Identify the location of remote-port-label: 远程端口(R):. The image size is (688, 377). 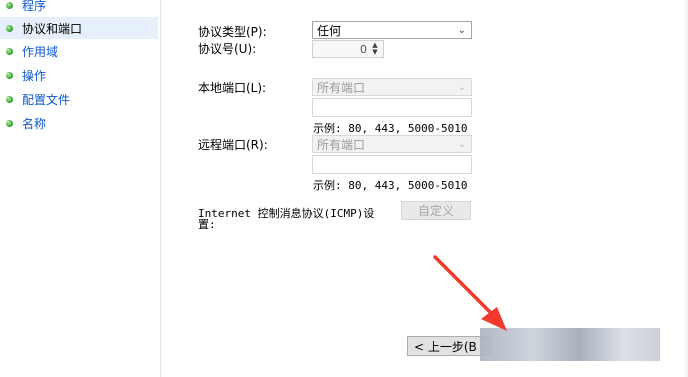
(233, 145).